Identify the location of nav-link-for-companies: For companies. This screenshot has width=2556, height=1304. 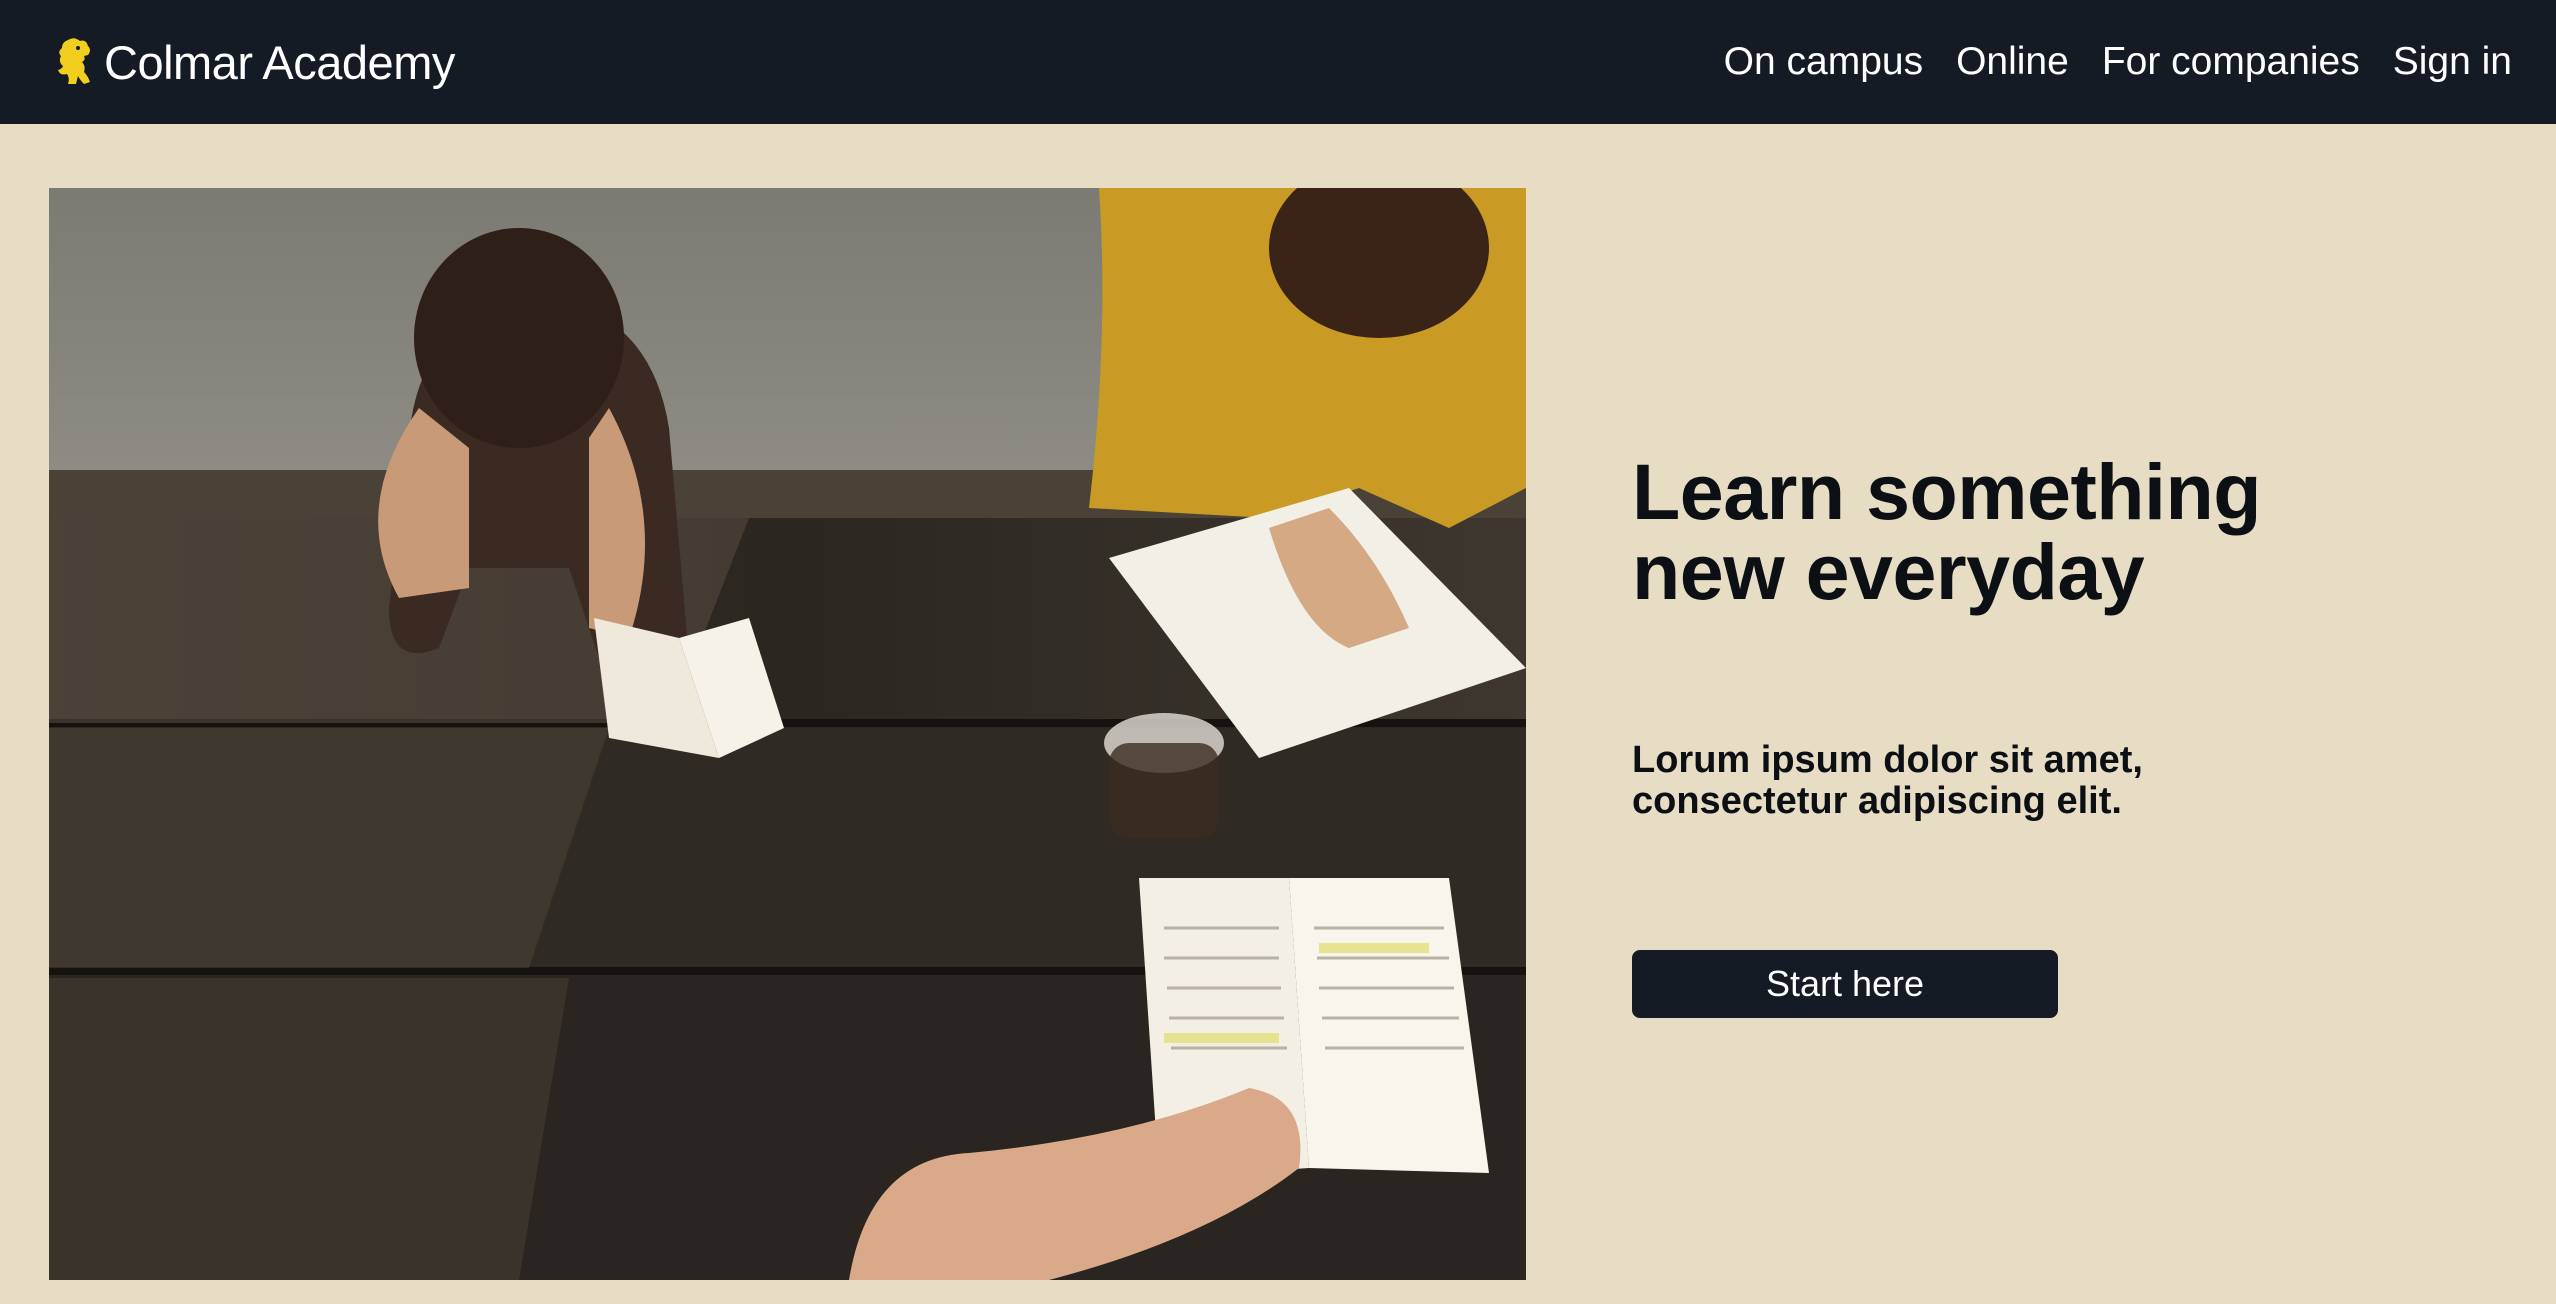
(2231, 62).